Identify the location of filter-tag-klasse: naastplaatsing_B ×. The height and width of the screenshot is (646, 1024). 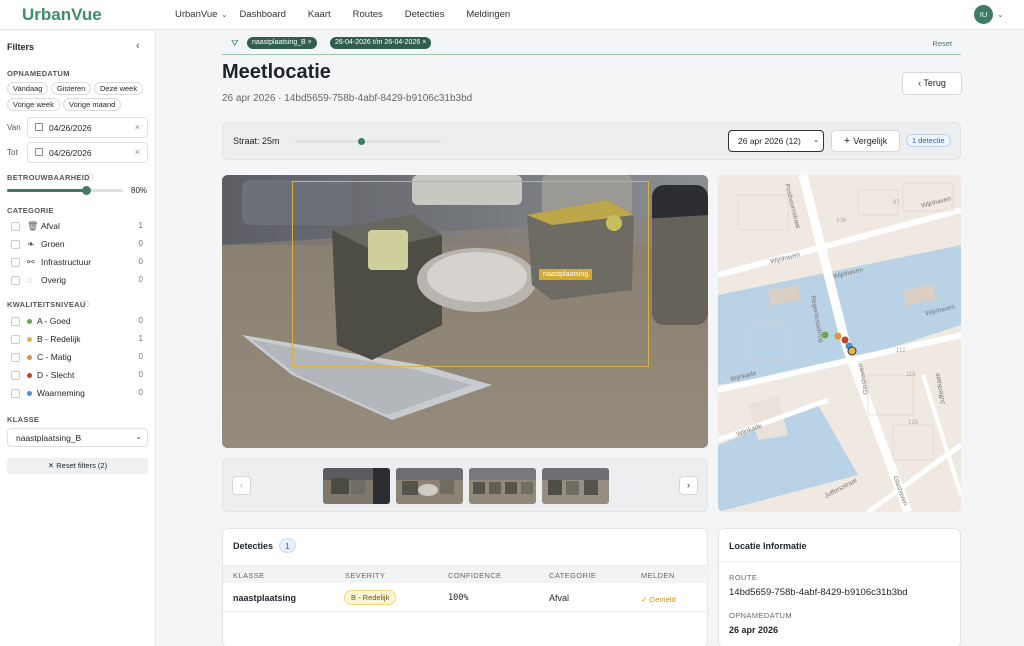
(282, 43).